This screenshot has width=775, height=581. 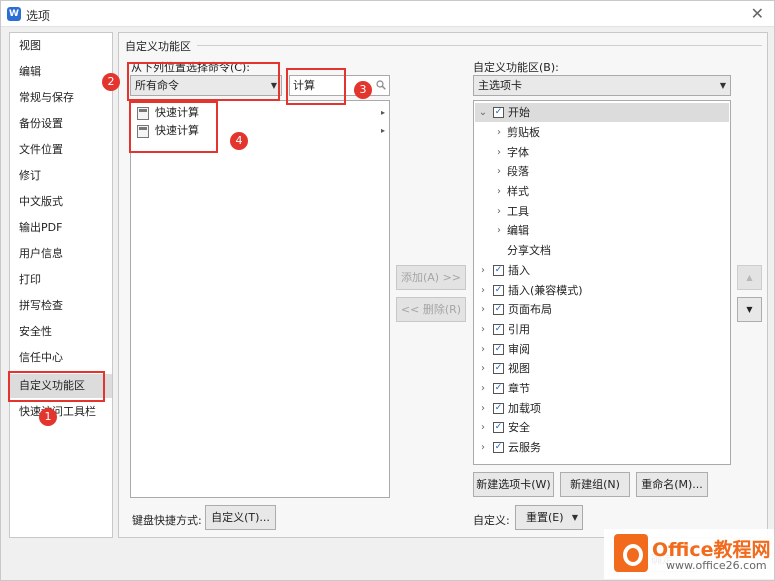 I want to click on tree-item-tab: › ✓ 插入(兼容模式), so click(x=602, y=290).